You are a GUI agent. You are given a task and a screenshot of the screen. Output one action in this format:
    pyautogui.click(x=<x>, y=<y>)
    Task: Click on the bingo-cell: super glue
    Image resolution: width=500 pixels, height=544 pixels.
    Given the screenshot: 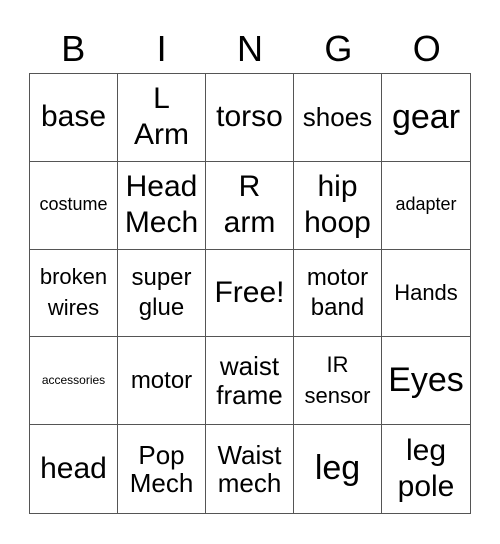 What is the action you would take?
    pyautogui.click(x=162, y=293)
    